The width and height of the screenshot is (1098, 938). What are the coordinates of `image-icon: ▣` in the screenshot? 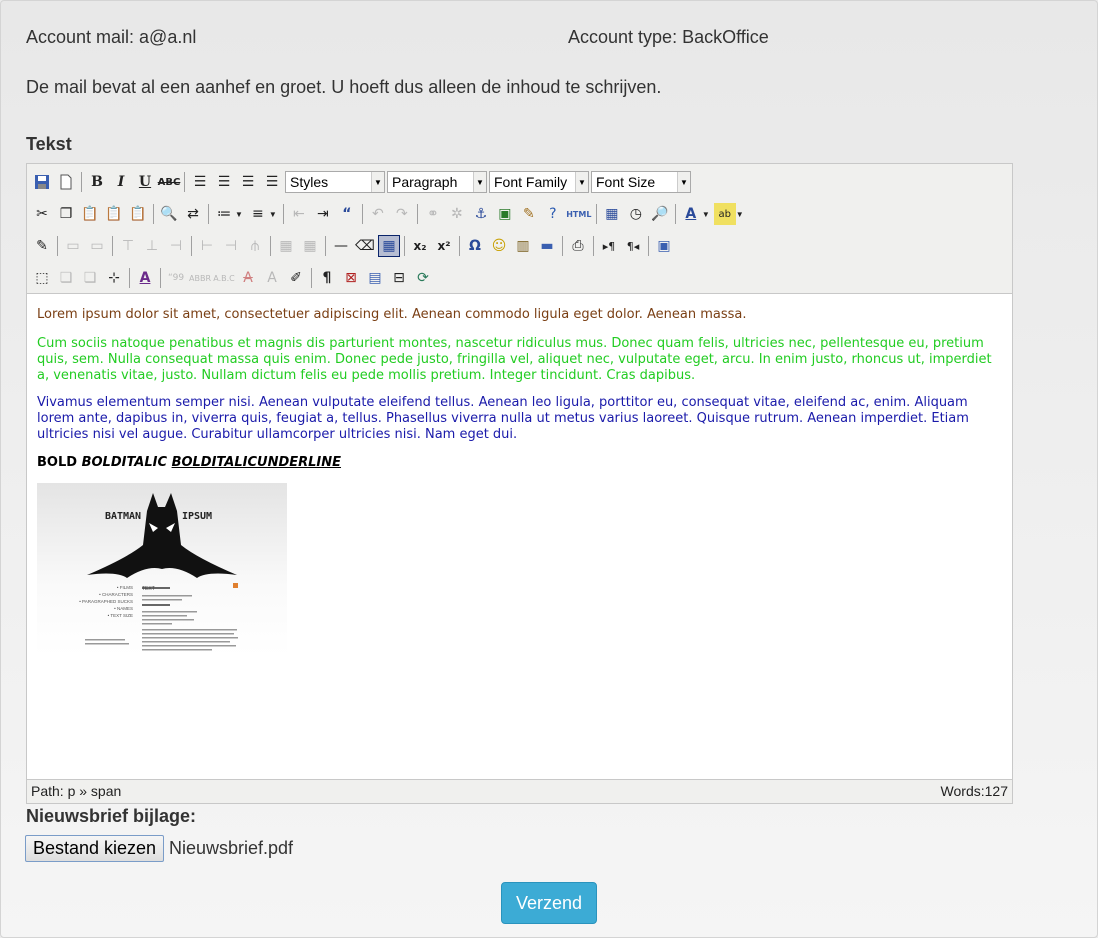 It's located at (505, 214).